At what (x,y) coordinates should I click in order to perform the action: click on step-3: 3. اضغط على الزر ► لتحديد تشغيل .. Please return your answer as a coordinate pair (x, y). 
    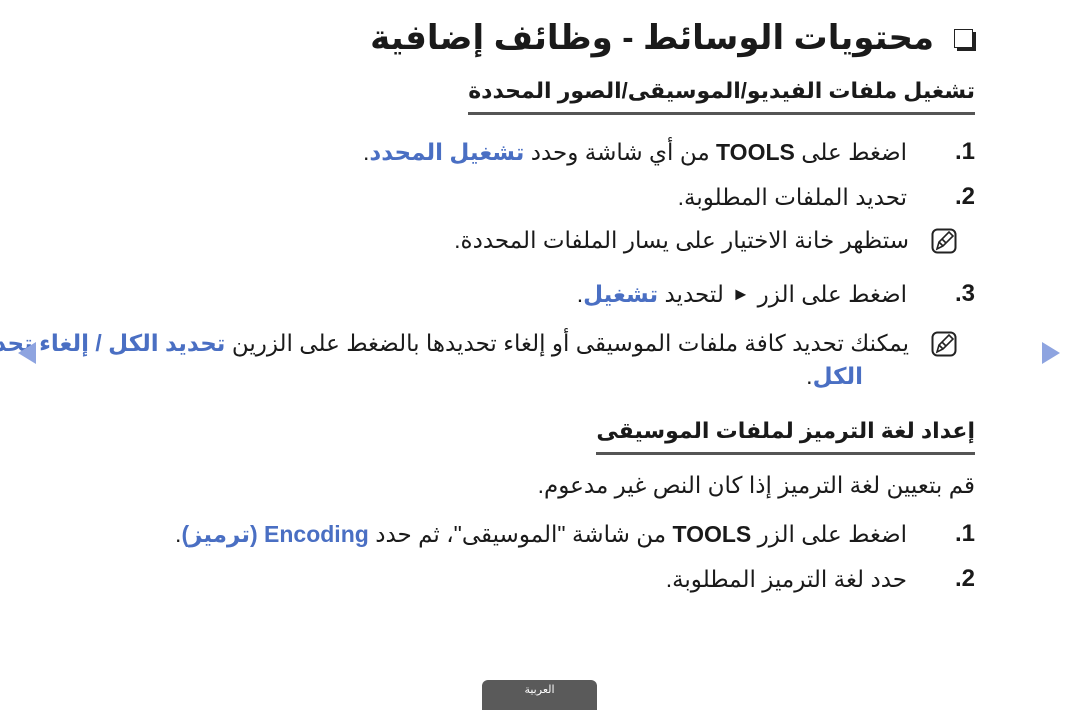
    Looking at the image, I should click on (776, 294).